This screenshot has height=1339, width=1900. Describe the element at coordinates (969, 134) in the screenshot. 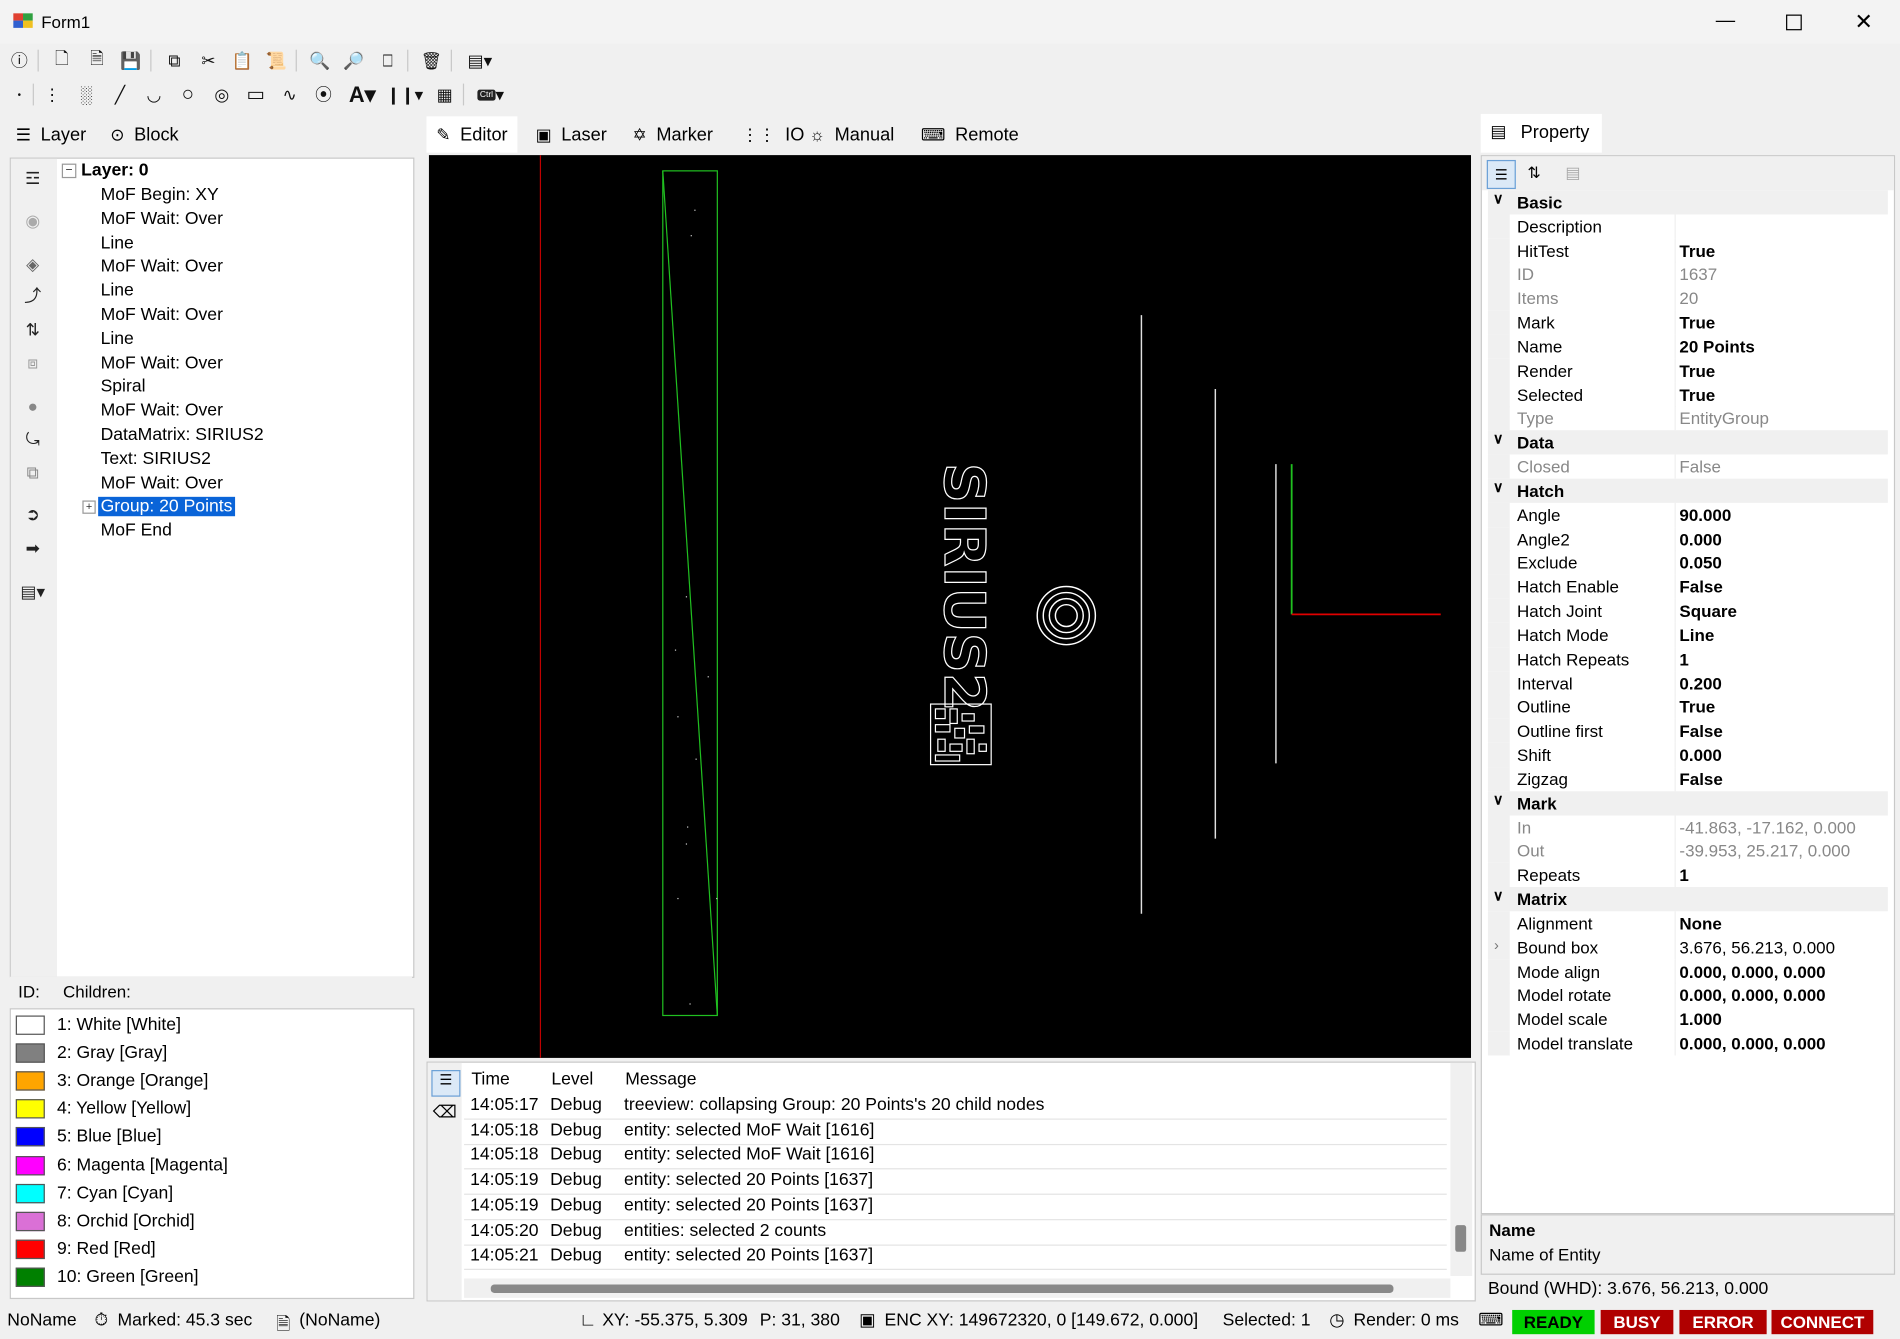

I see `tab-remote: ⌨ Remote` at that location.